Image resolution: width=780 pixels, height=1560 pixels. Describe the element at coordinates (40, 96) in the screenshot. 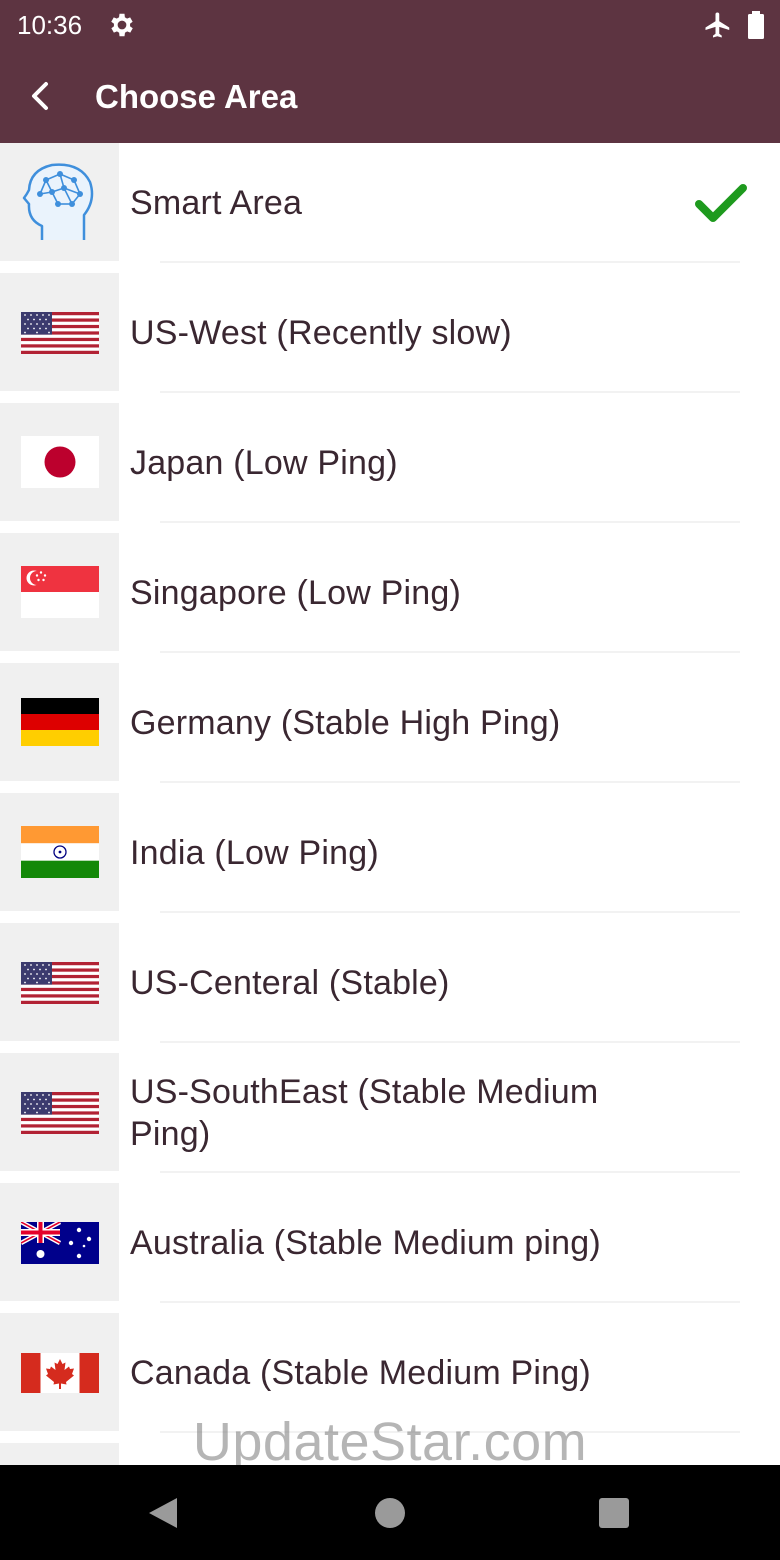

I see `back-arrow-icon` at that location.